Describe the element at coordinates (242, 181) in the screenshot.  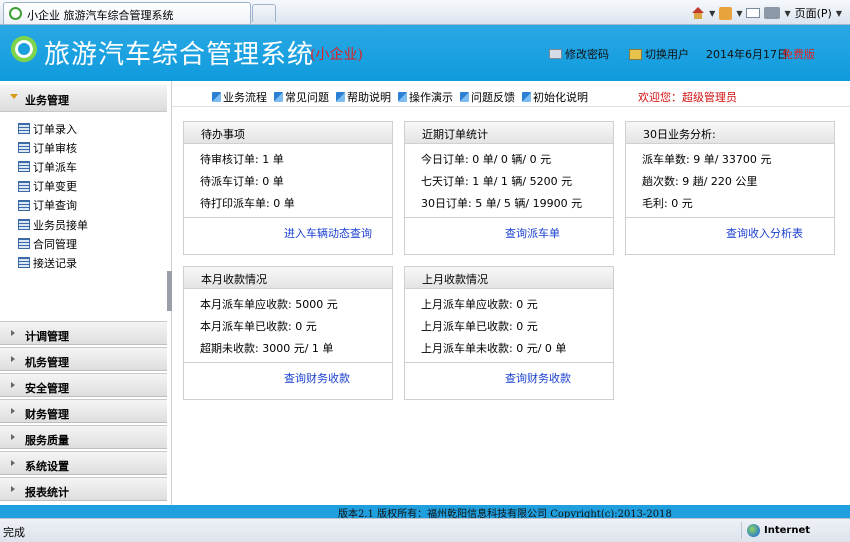
I see `pending-dispatch-orders: 待派车订单: 0 单` at that location.